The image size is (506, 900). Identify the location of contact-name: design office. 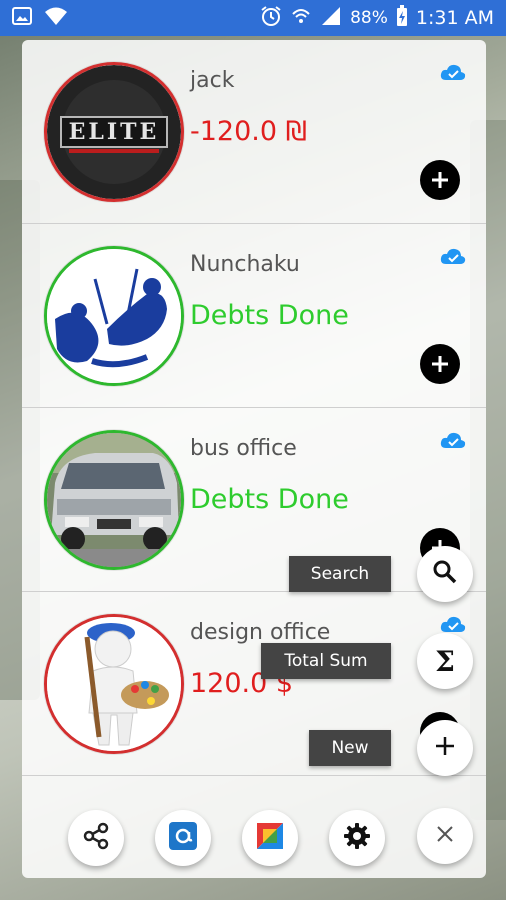
(260, 632).